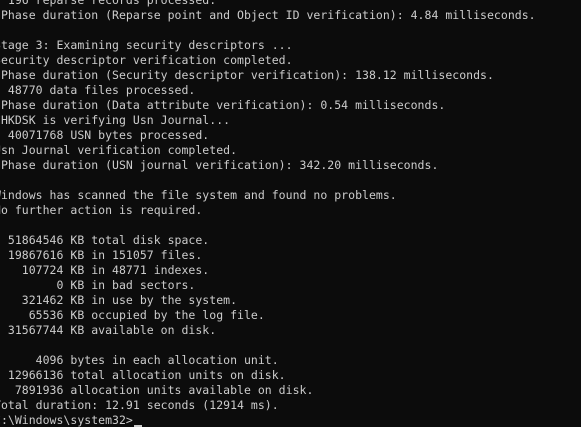 This screenshot has height=427, width=581. I want to click on prompt-path: C:\Windows\system32>, so click(66, 420).